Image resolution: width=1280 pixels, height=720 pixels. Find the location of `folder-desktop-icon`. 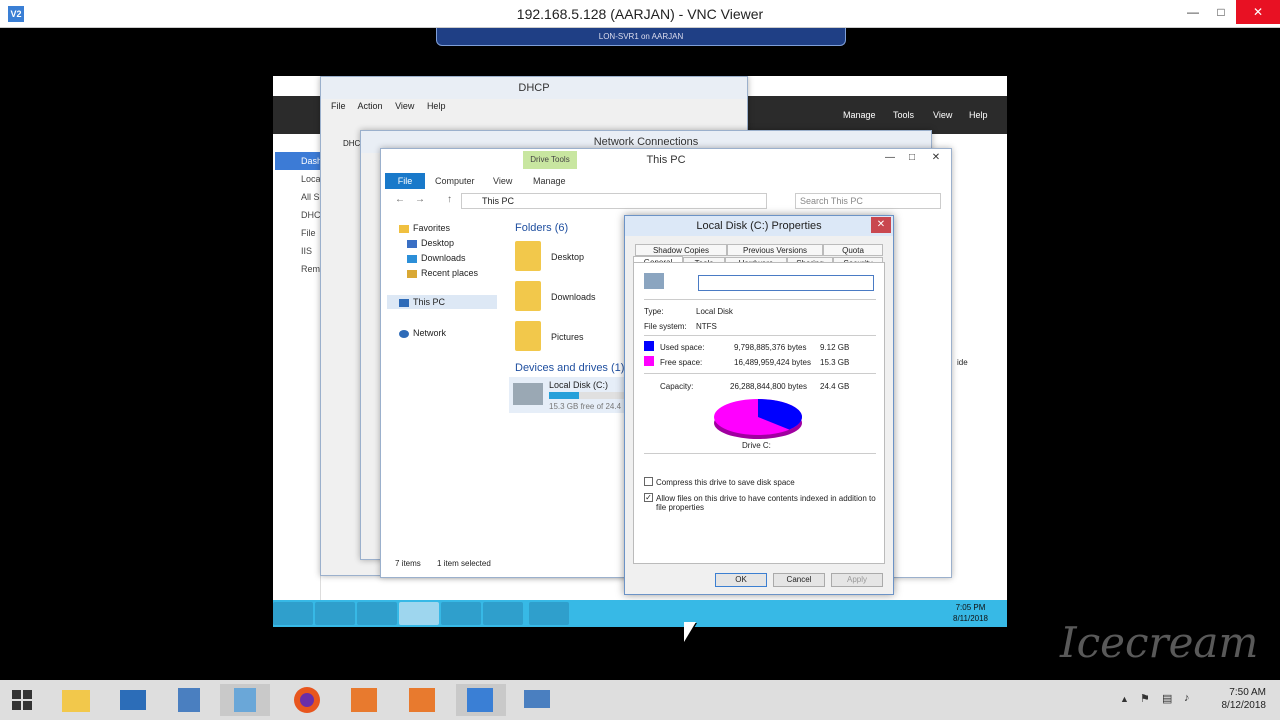

folder-desktop-icon is located at coordinates (528, 256).